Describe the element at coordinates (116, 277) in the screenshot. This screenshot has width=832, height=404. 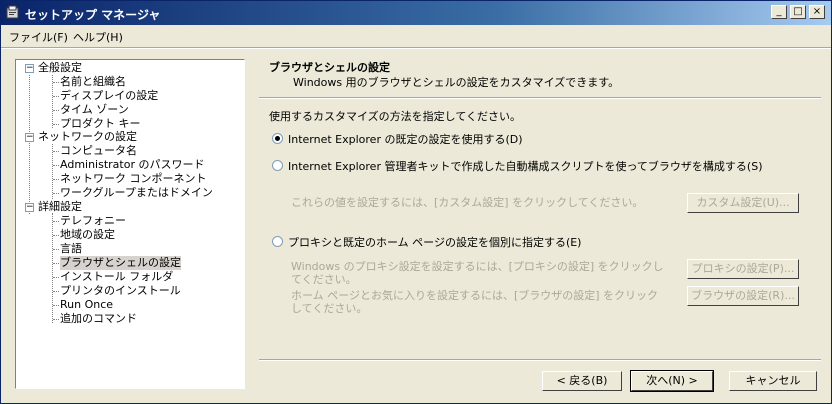
I see `tree-item: インストール フォルダ` at that location.